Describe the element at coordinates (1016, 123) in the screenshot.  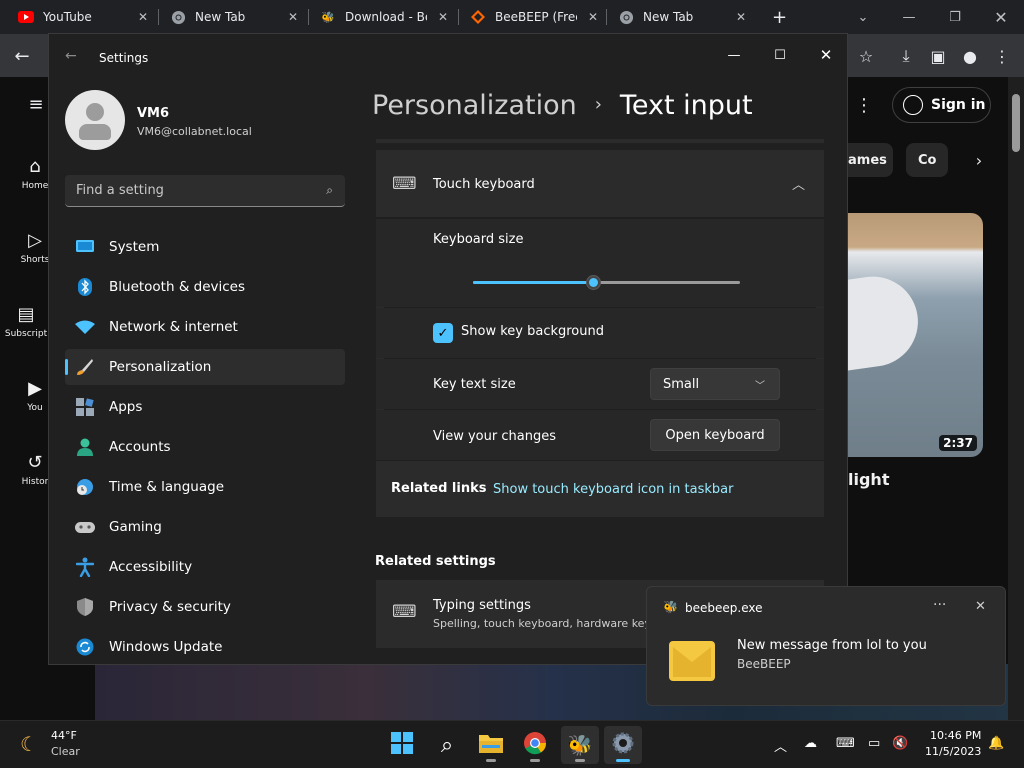
I see `scrollbar-thumb` at that location.